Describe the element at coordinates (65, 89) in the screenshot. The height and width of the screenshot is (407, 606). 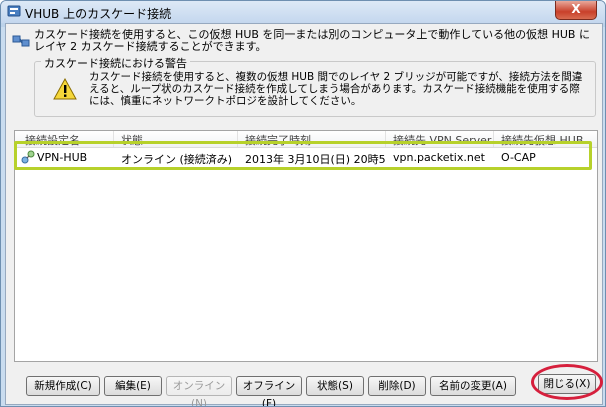
I see `warning-icon` at that location.